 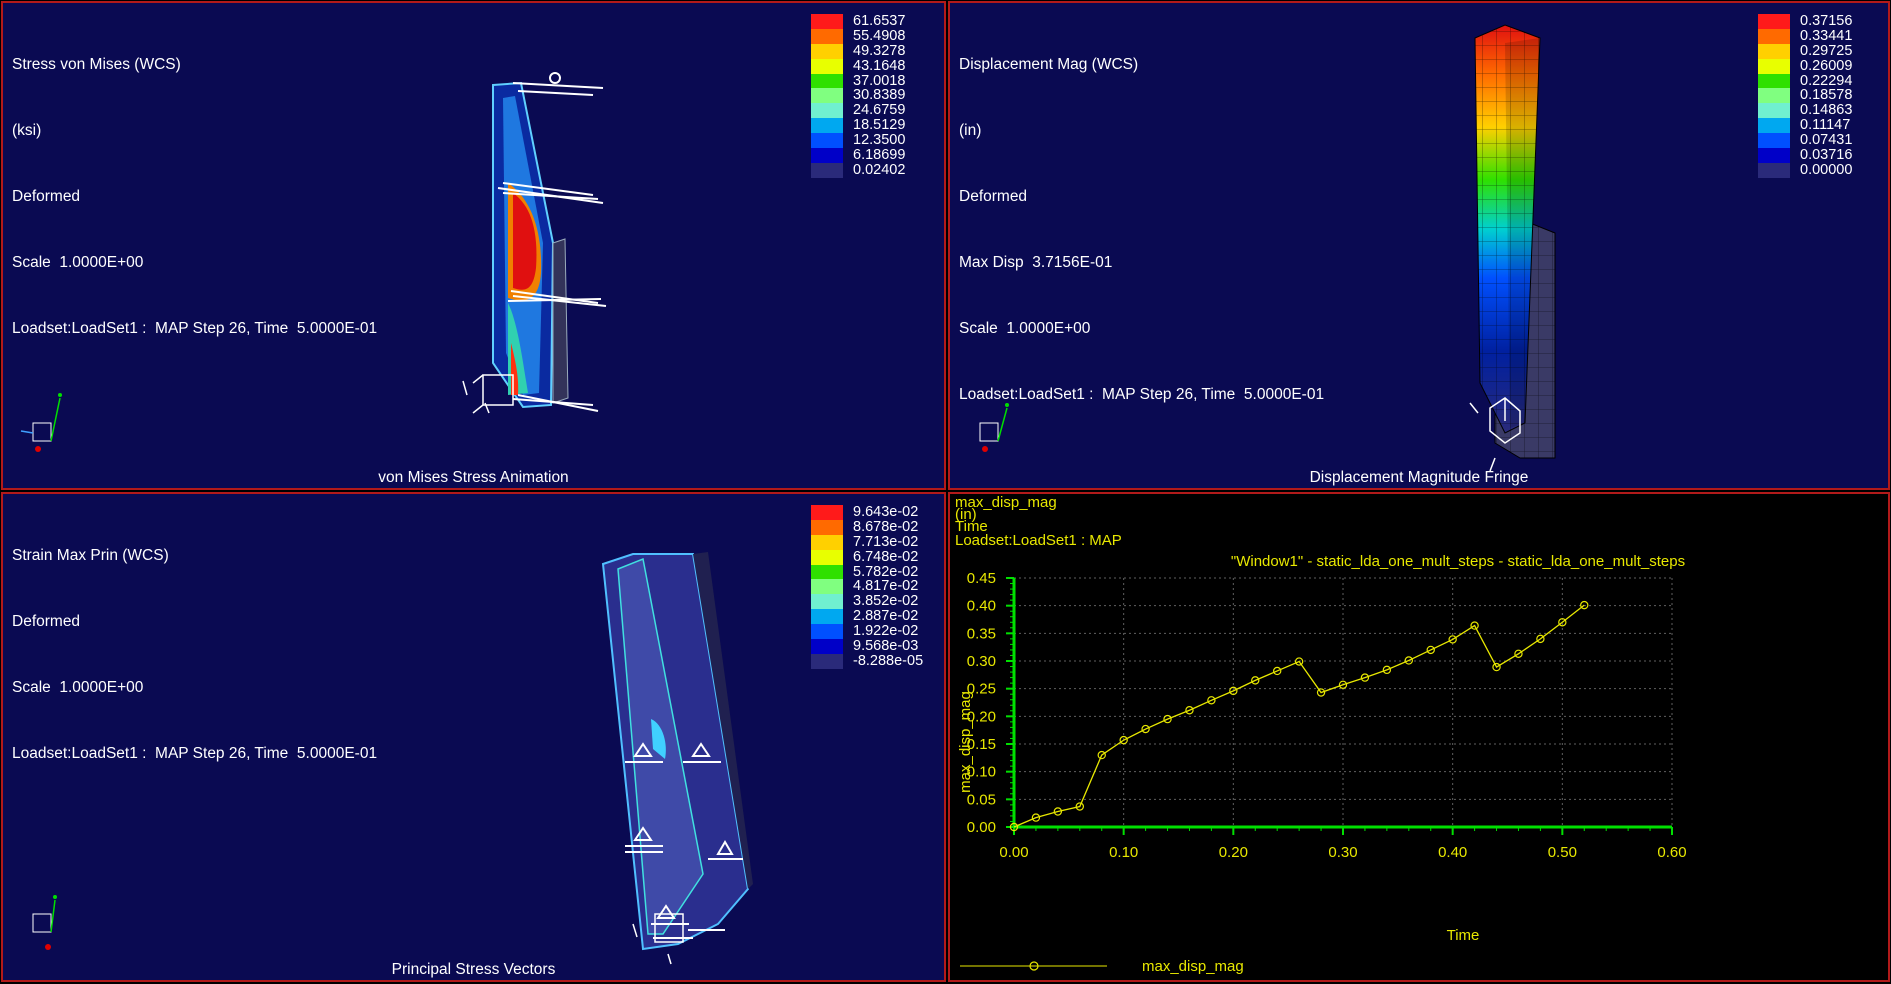 What do you see at coordinates (1463, 935) in the screenshot?
I see `x-axis-label: Time` at bounding box center [1463, 935].